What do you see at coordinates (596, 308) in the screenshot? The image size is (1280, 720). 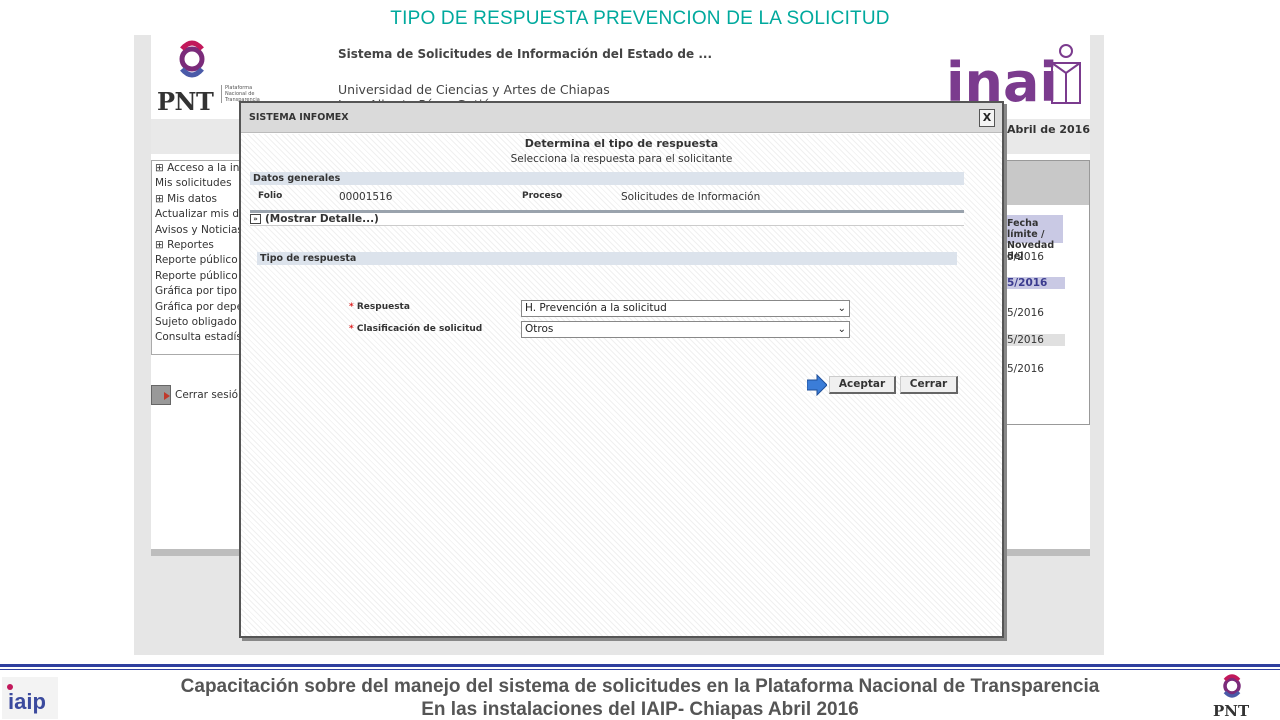 I see `response-selected-value: H. Prevención a la solicitud` at bounding box center [596, 308].